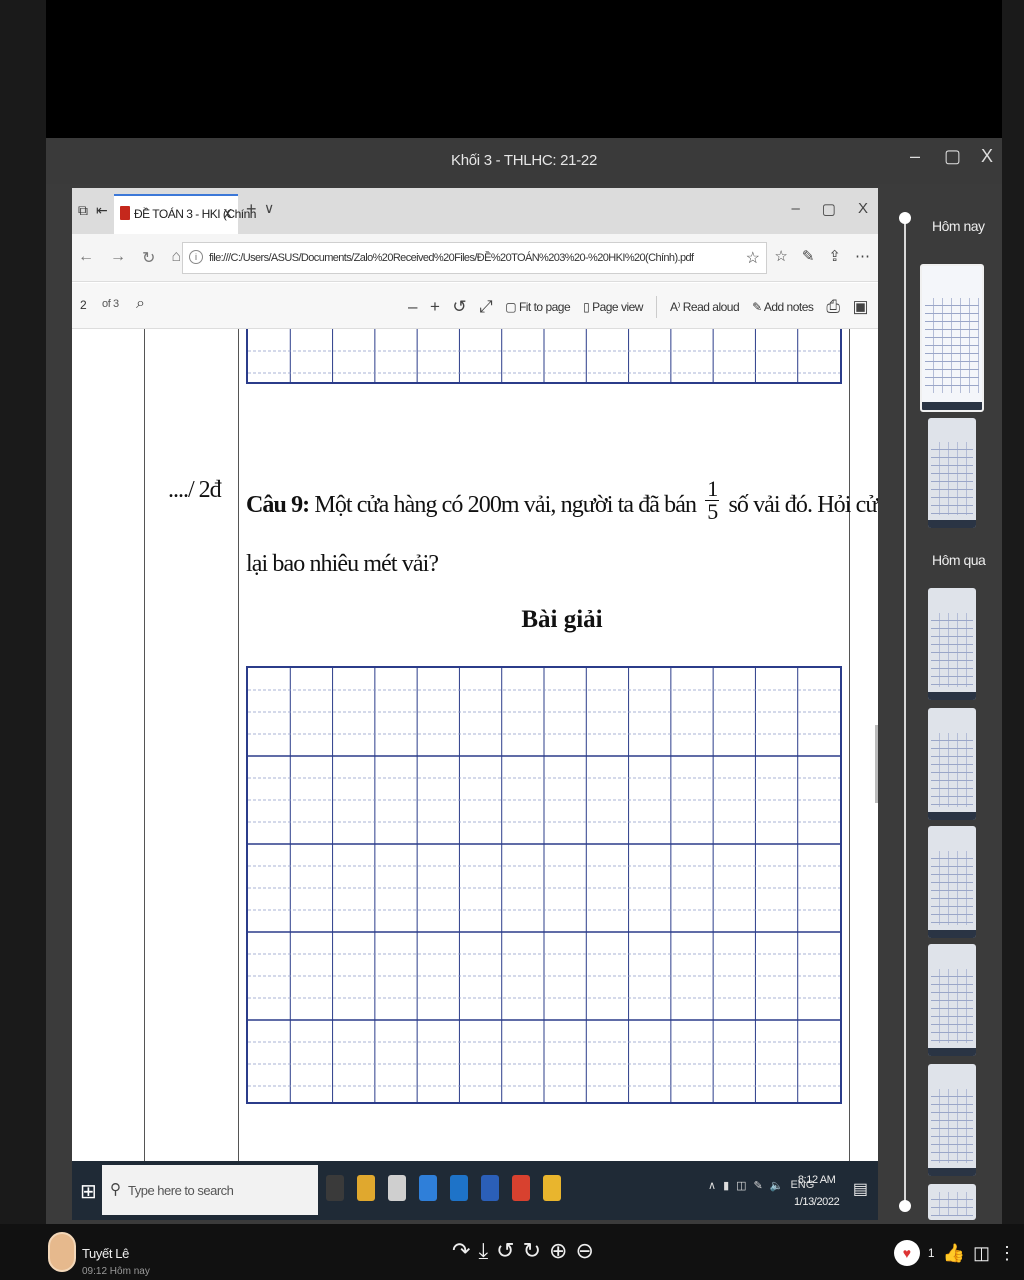  I want to click on fullscreen-icon: ⤢, so click(486, 307).